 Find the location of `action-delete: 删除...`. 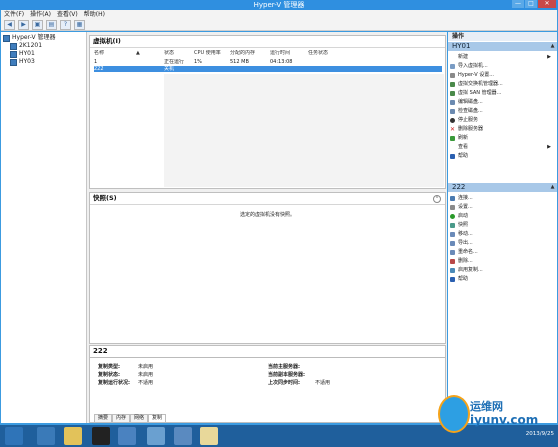

action-delete: 删除... is located at coordinates (502, 261).